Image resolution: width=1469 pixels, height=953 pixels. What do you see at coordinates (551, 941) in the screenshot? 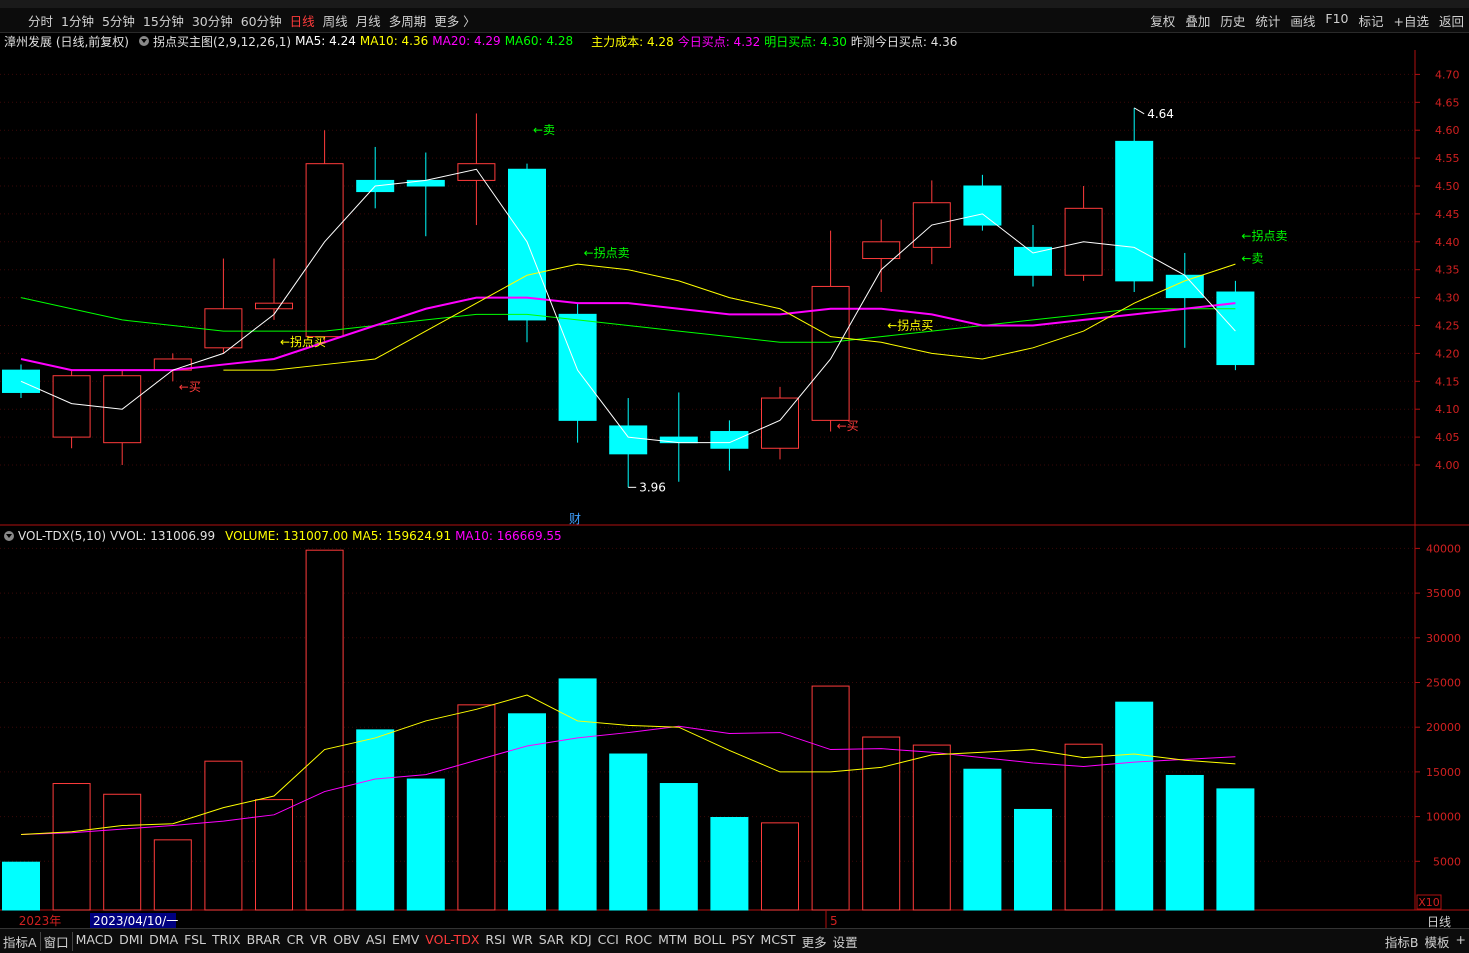
I see `indicator-tab: SAR` at bounding box center [551, 941].